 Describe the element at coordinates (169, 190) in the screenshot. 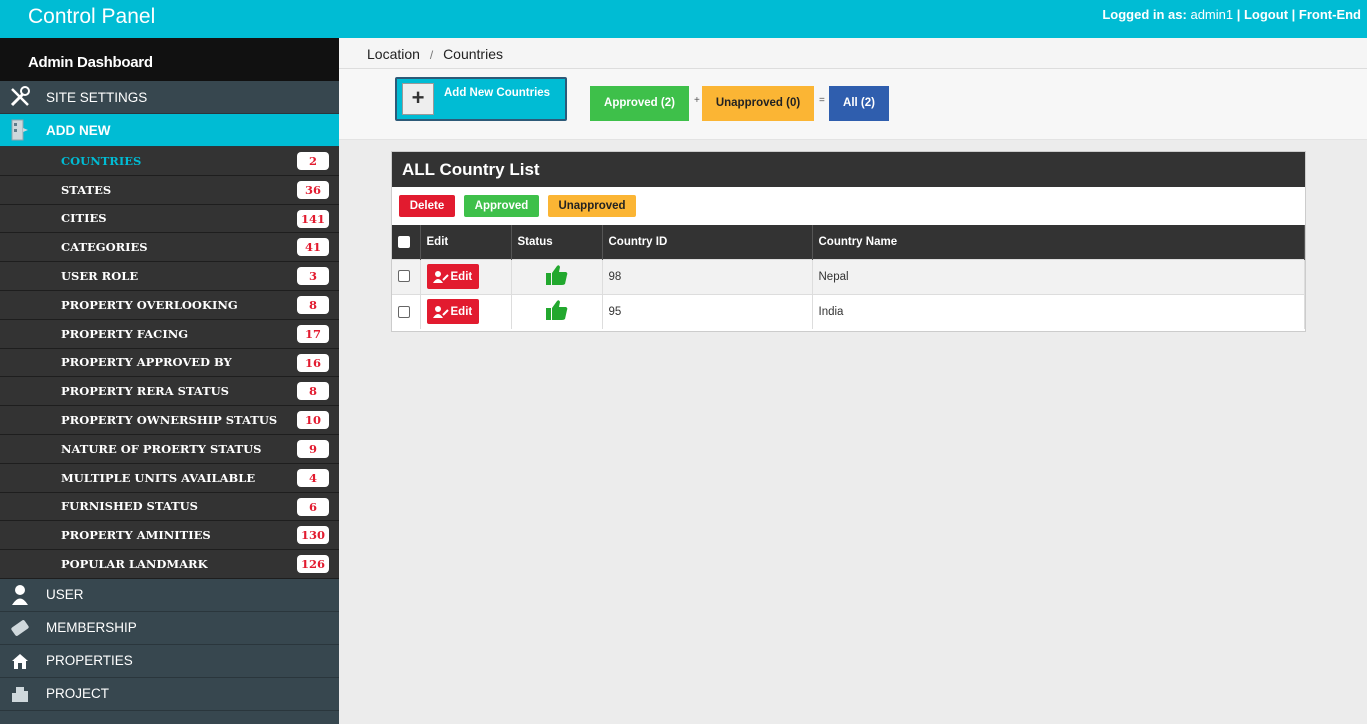

I see `sidebar-sub-item: STATES 36` at that location.